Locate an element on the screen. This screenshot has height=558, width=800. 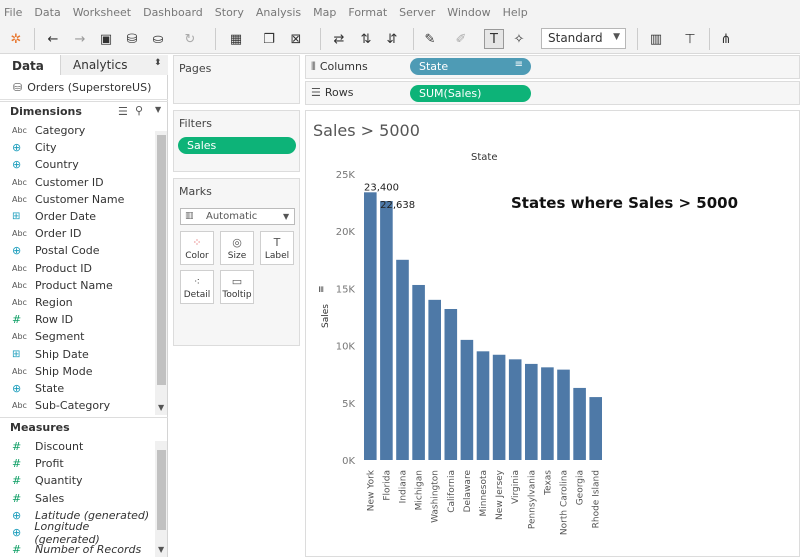
refresh-icon: ↻ is located at coordinates (190, 39).